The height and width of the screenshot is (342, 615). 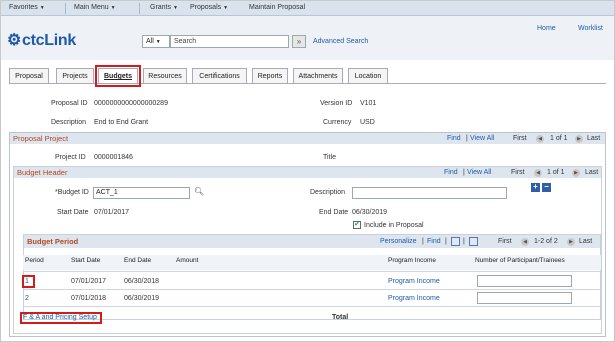 What do you see at coordinates (590, 28) in the screenshot?
I see `worklist-link: Worklist` at bounding box center [590, 28].